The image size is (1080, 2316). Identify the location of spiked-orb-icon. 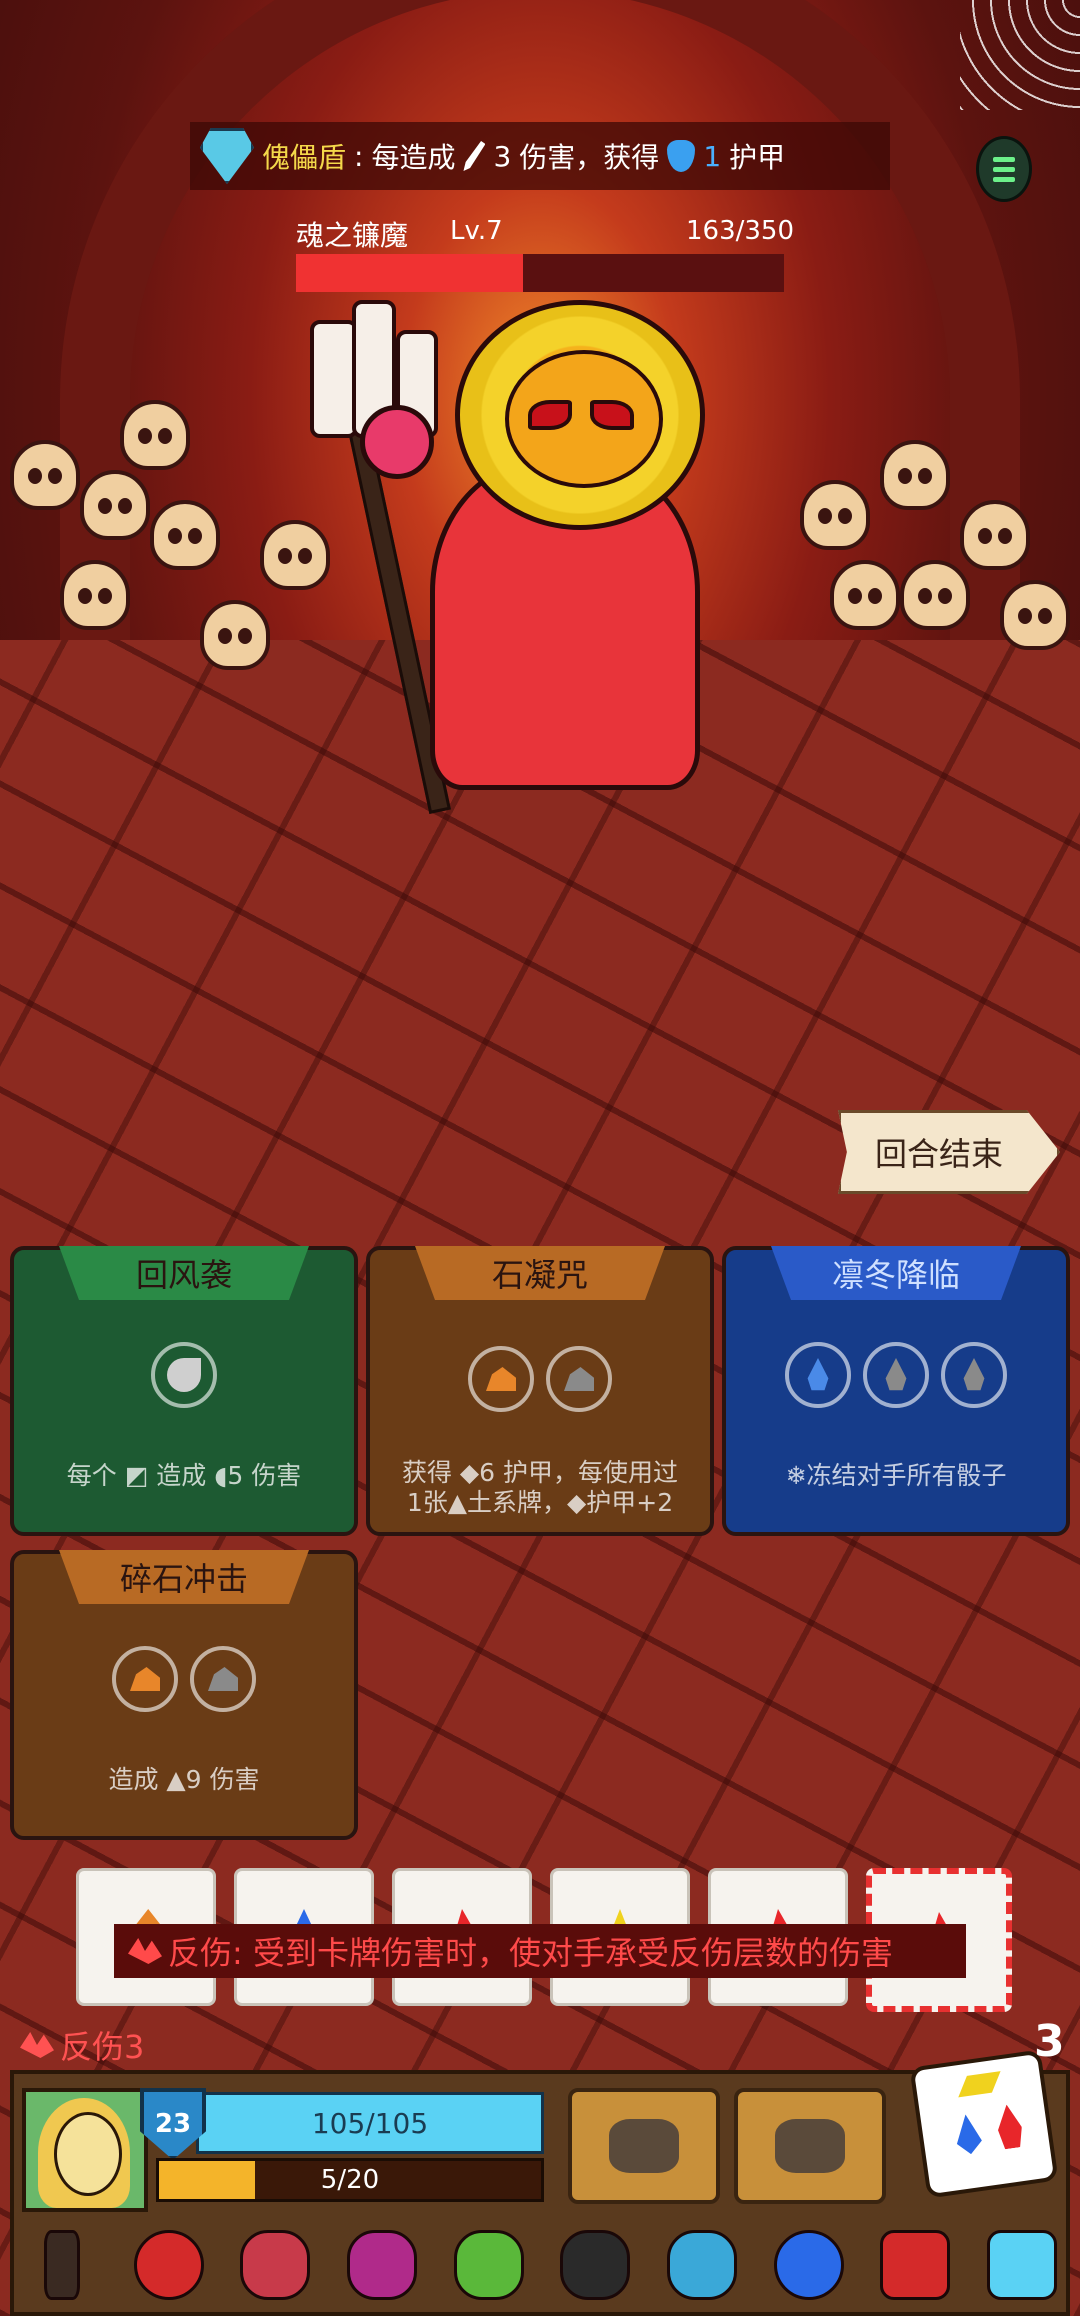
(808, 2265).